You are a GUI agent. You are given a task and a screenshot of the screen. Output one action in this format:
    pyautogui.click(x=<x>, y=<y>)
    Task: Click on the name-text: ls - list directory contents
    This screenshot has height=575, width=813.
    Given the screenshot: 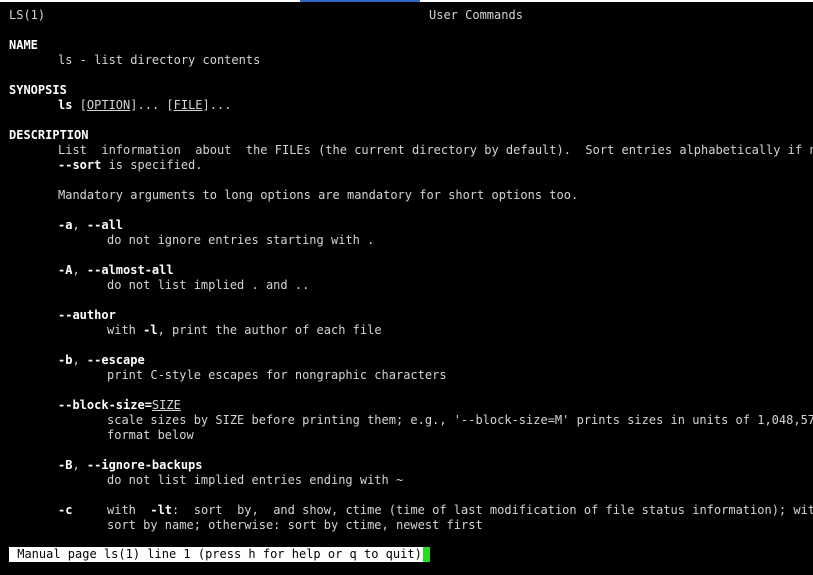 What is the action you would take?
    pyautogui.click(x=159, y=60)
    